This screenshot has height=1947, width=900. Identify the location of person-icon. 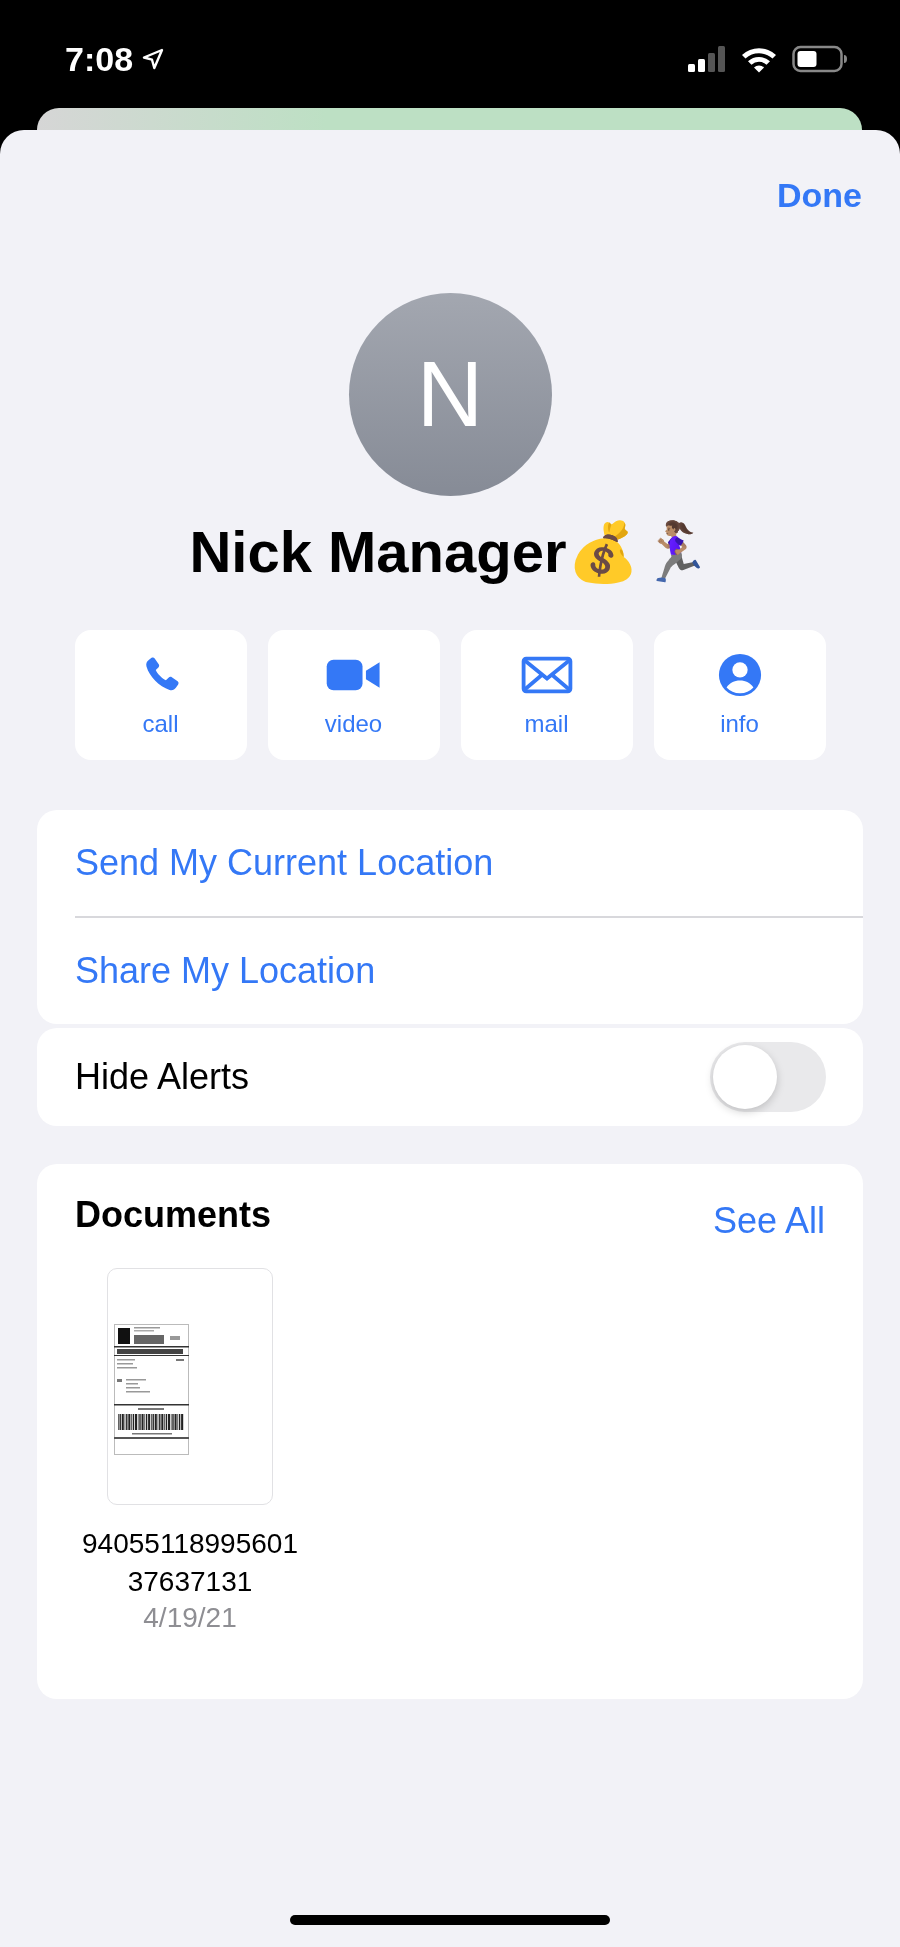
(739, 675).